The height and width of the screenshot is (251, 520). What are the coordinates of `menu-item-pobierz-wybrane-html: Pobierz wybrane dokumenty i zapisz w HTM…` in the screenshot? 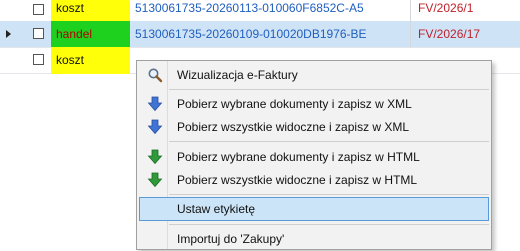 It's located at (314, 157).